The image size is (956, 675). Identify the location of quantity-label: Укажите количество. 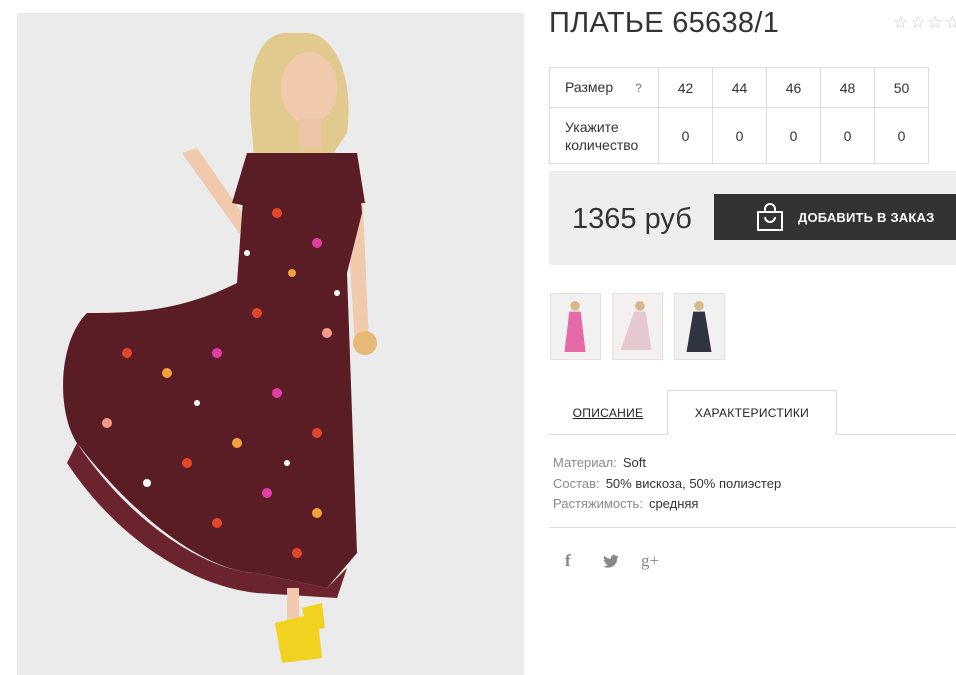
(604, 135).